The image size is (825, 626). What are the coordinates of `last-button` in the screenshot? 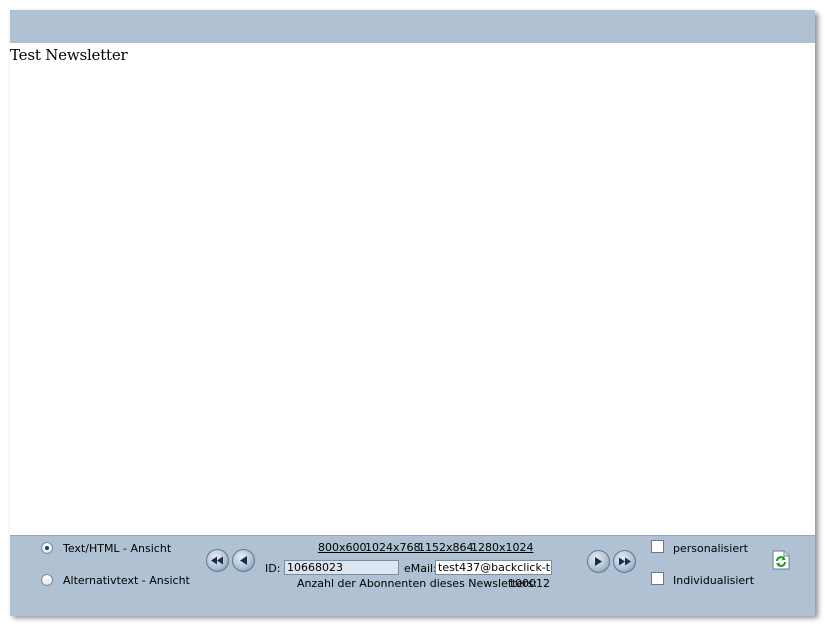 It's located at (624, 561).